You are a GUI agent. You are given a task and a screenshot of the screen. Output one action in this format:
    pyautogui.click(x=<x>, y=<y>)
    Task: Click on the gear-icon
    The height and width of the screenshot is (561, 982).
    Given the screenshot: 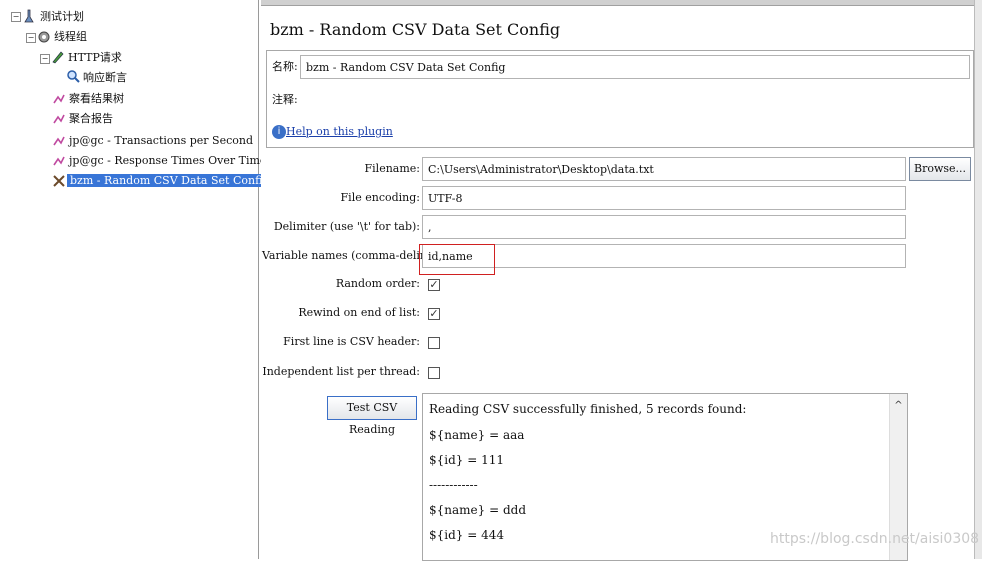 What is the action you would take?
    pyautogui.click(x=44, y=37)
    